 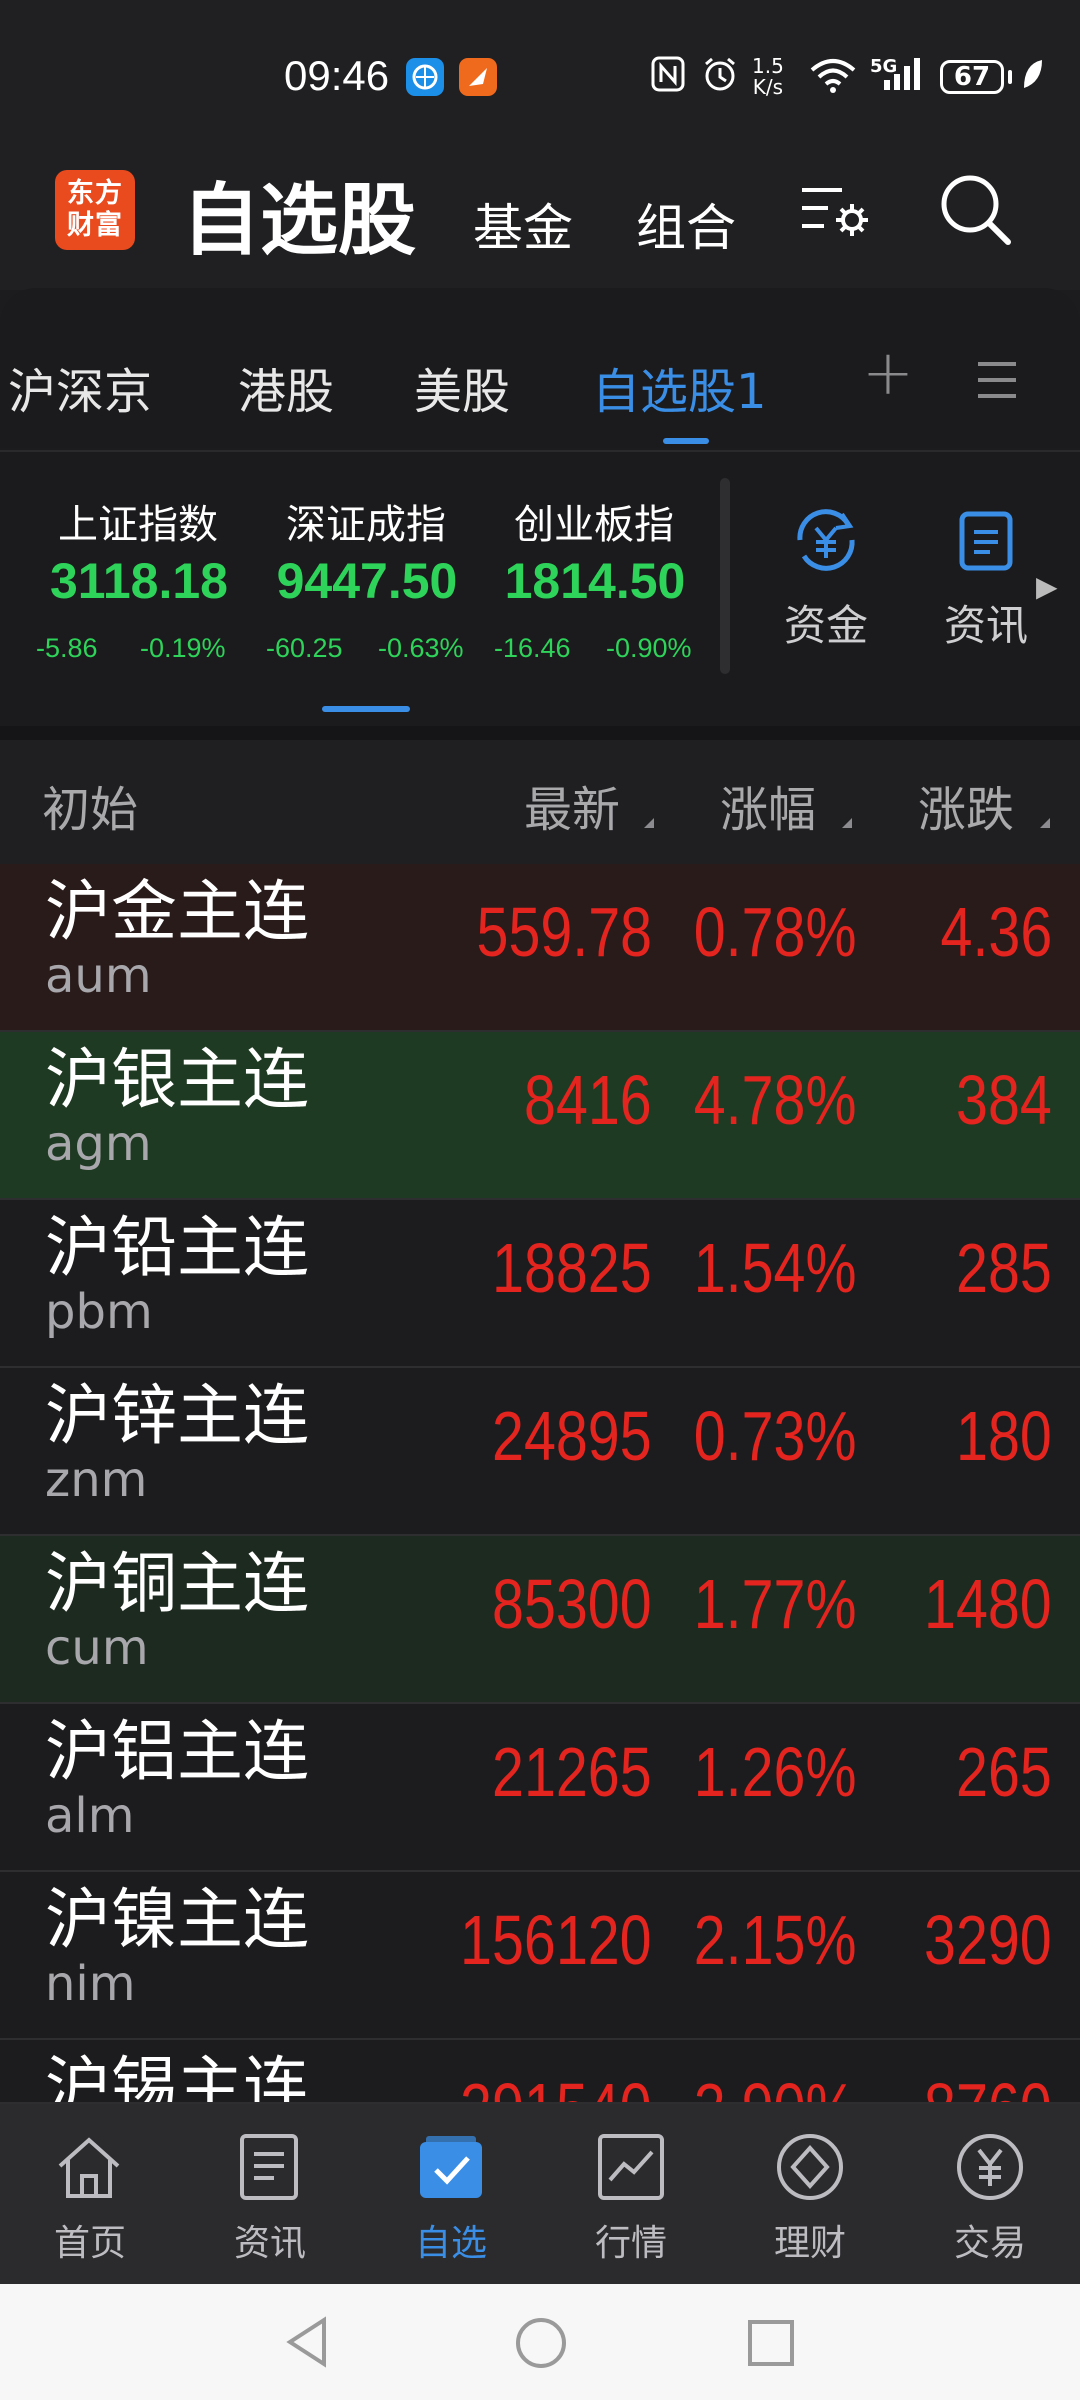 What do you see at coordinates (177, 911) in the screenshot?
I see `instrument-name: 沪金主连` at bounding box center [177, 911].